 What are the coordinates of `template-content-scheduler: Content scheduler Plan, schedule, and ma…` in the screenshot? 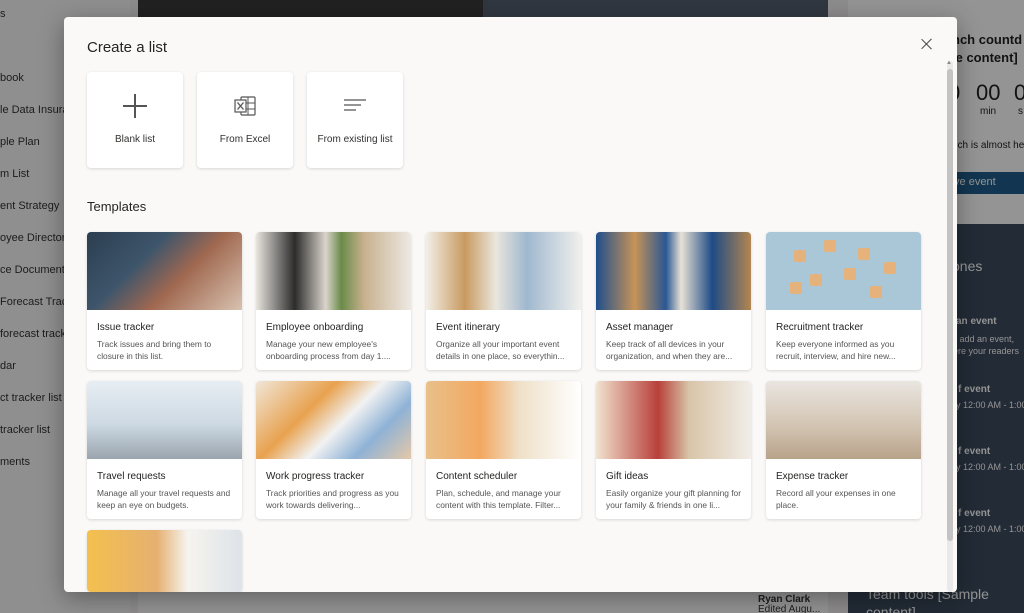 It's located at (503, 450).